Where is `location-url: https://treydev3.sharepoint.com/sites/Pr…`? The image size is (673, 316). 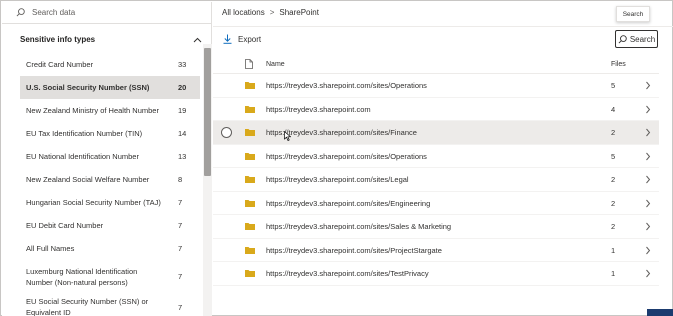
location-url: https://treydev3.sharepoint.com/sites/Pr… is located at coordinates (354, 250).